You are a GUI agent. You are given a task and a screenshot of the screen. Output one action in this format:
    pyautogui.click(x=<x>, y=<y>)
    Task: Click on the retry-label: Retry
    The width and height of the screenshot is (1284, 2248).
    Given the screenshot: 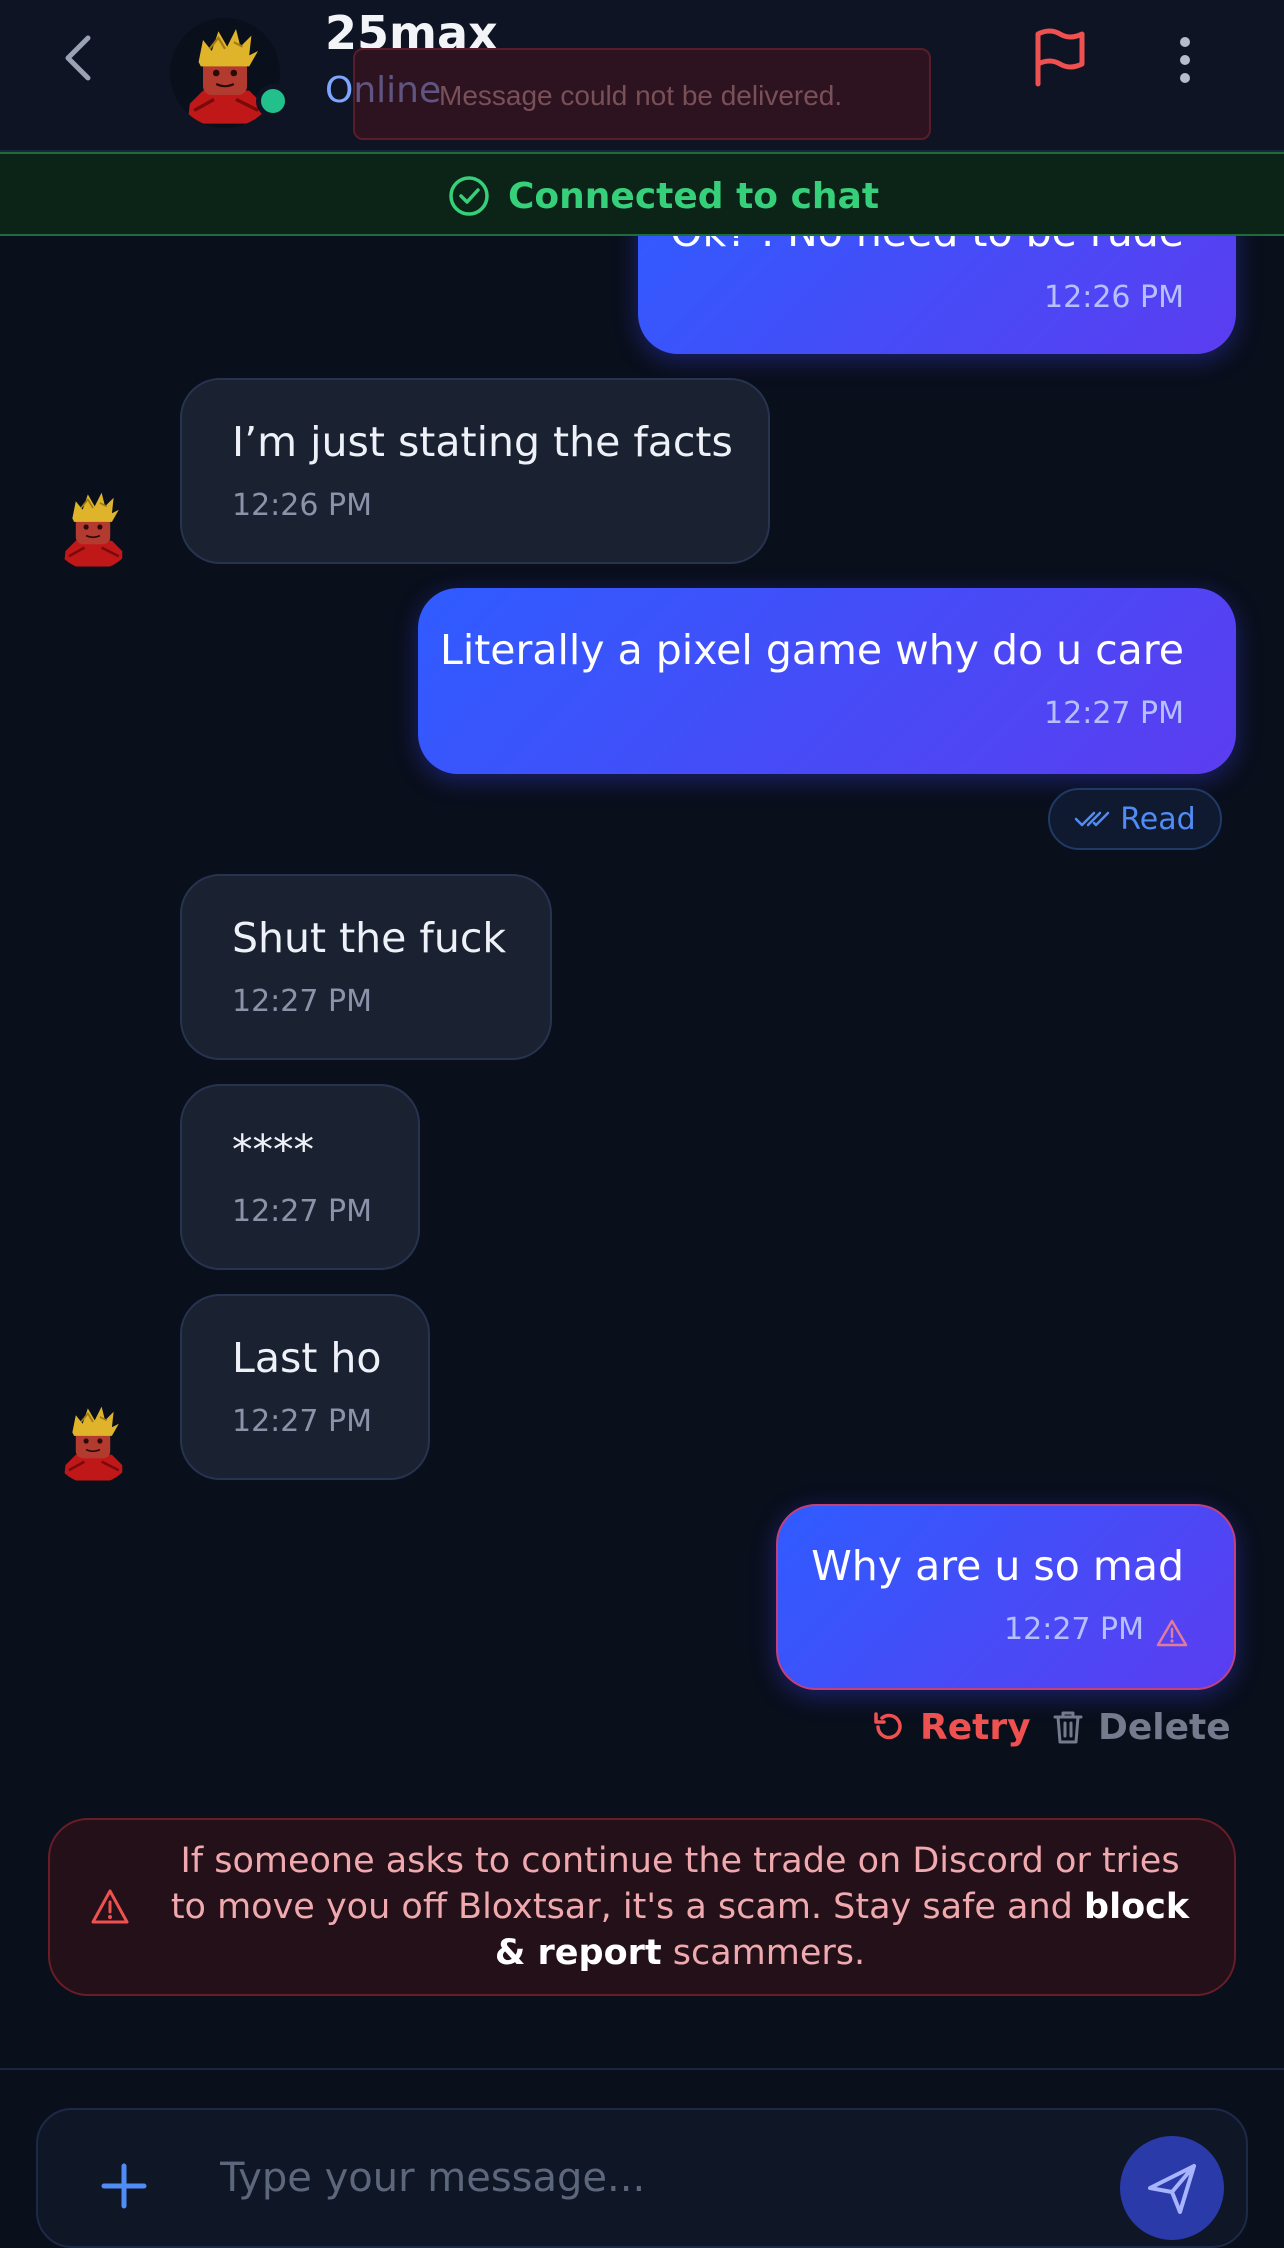 What is the action you would take?
    pyautogui.click(x=975, y=1727)
    